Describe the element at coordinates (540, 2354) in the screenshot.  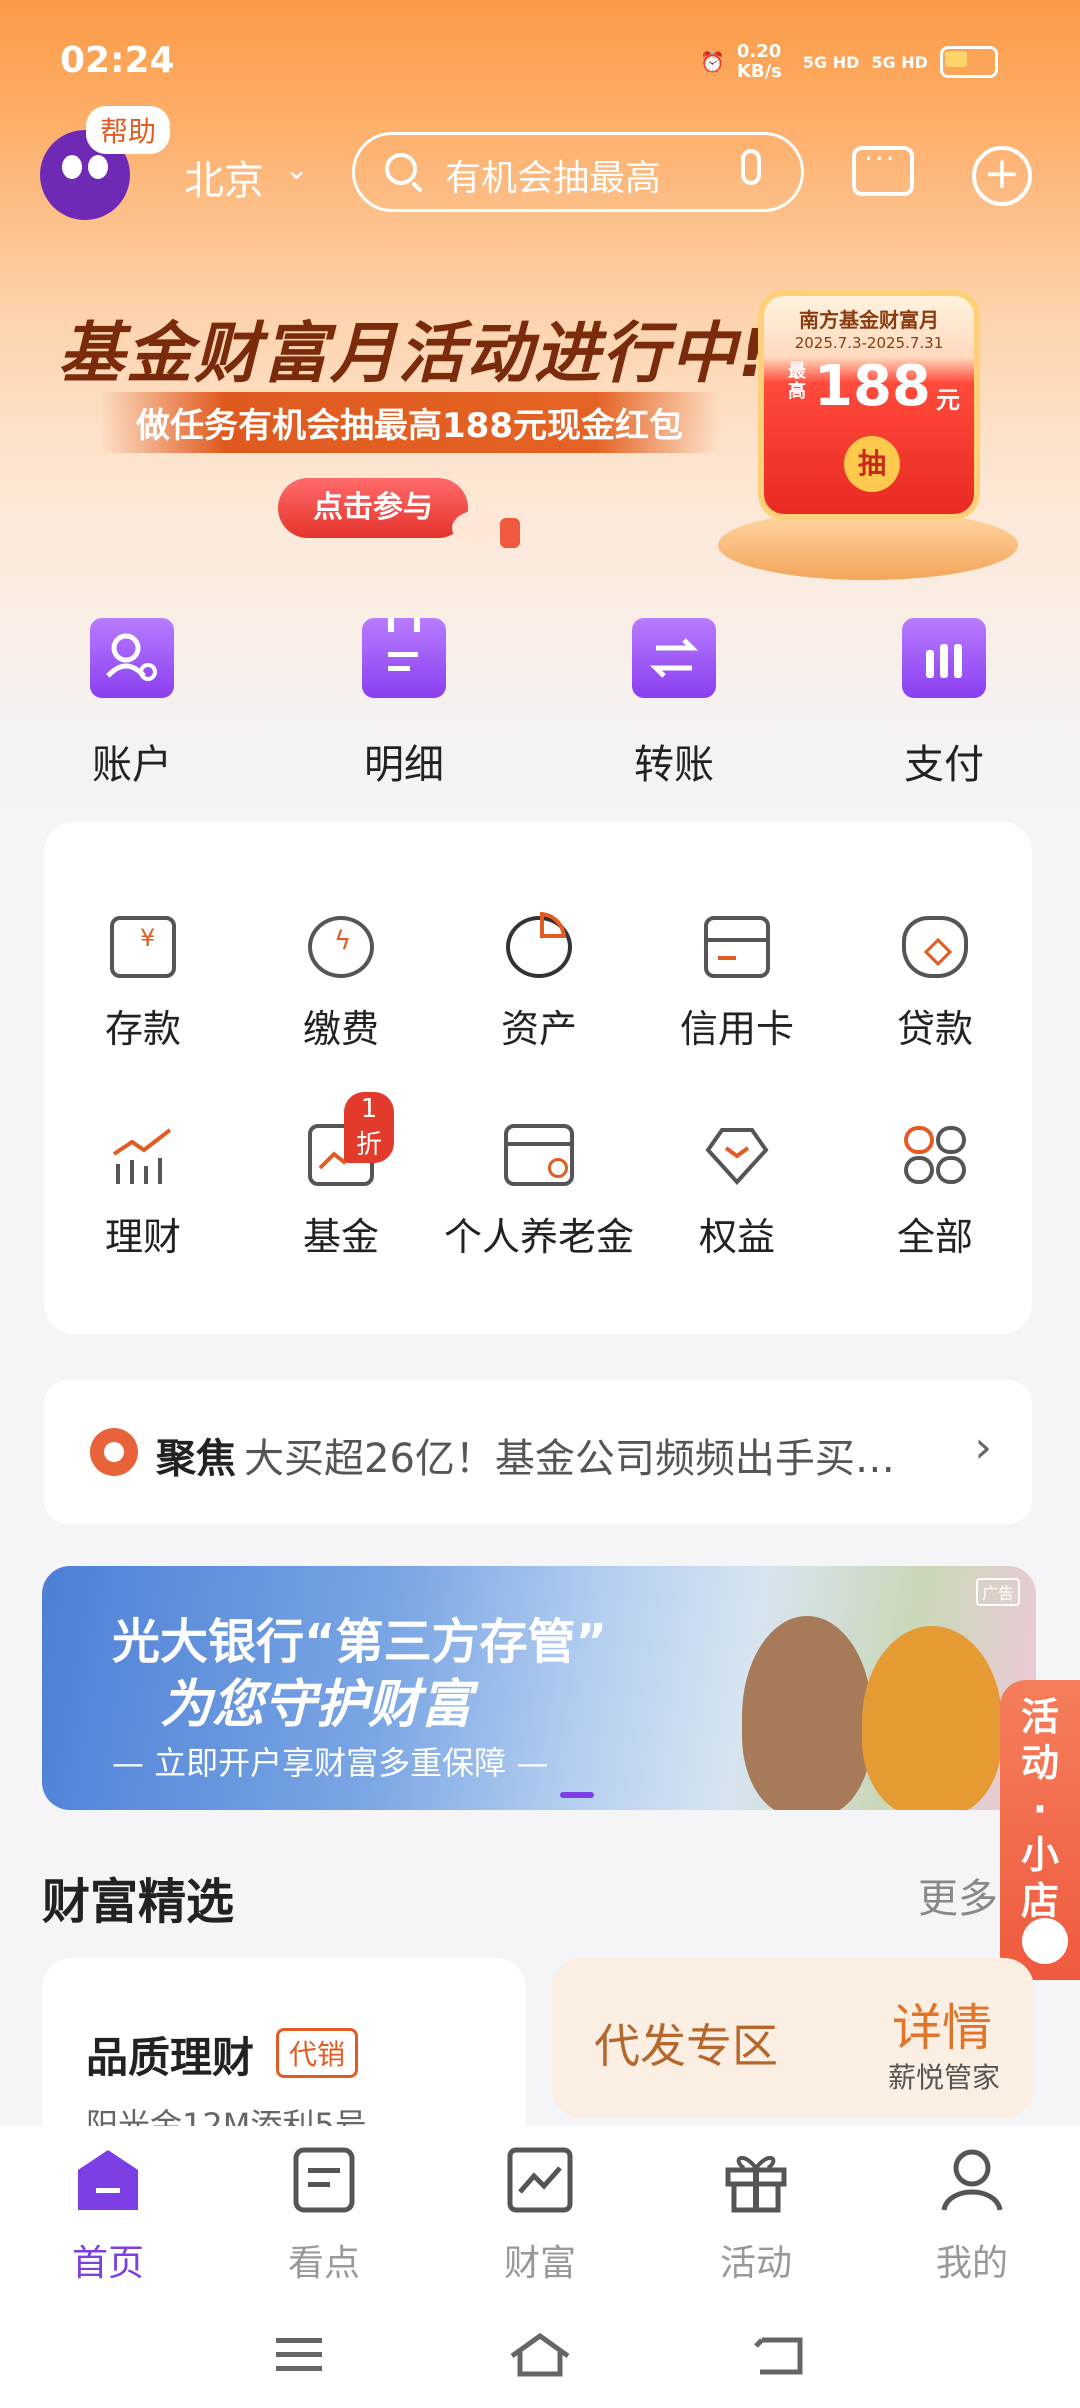
I see `home-button-icon` at that location.